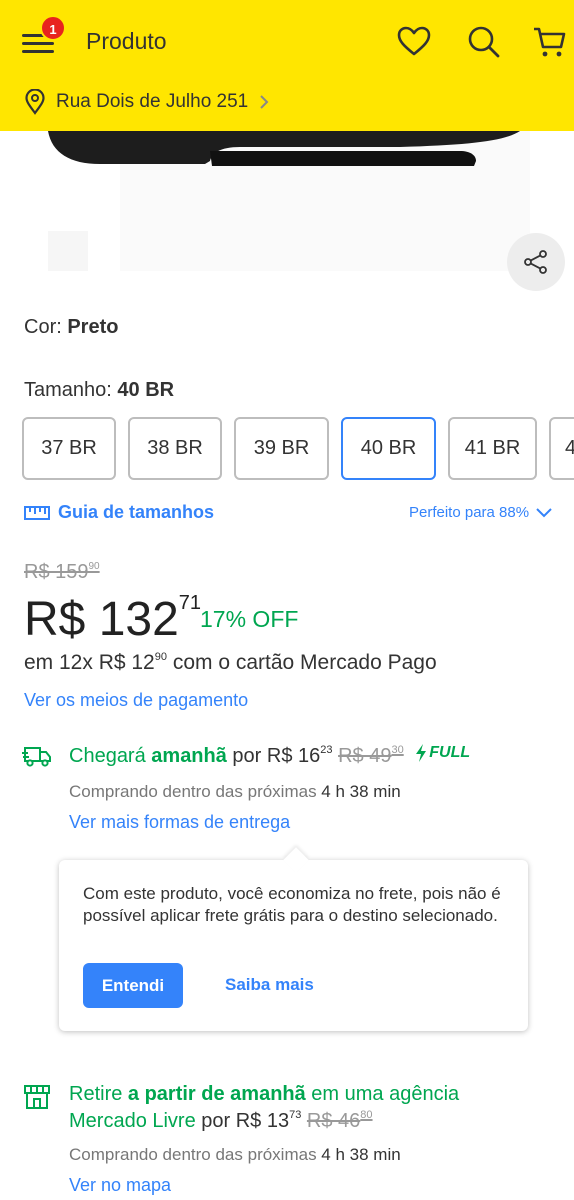 The width and height of the screenshot is (574, 1200). What do you see at coordinates (190, 603) in the screenshot?
I see `price-cents: 71` at bounding box center [190, 603].